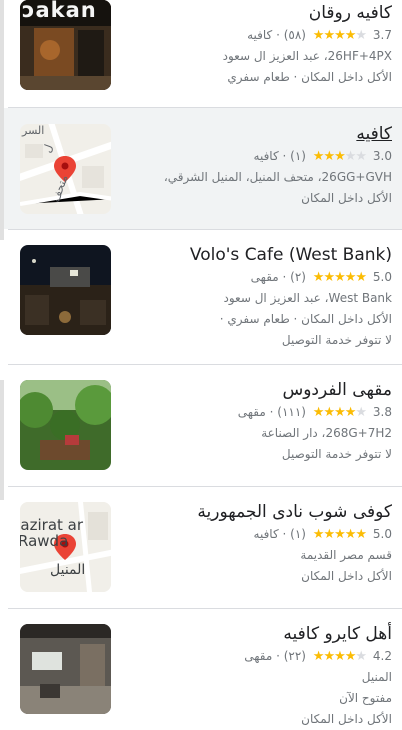 The width and height of the screenshot is (402, 730). I want to click on place-address: 26GG+GVH، متحف المنيل، المنيل الشرقي،, so click(277, 177).